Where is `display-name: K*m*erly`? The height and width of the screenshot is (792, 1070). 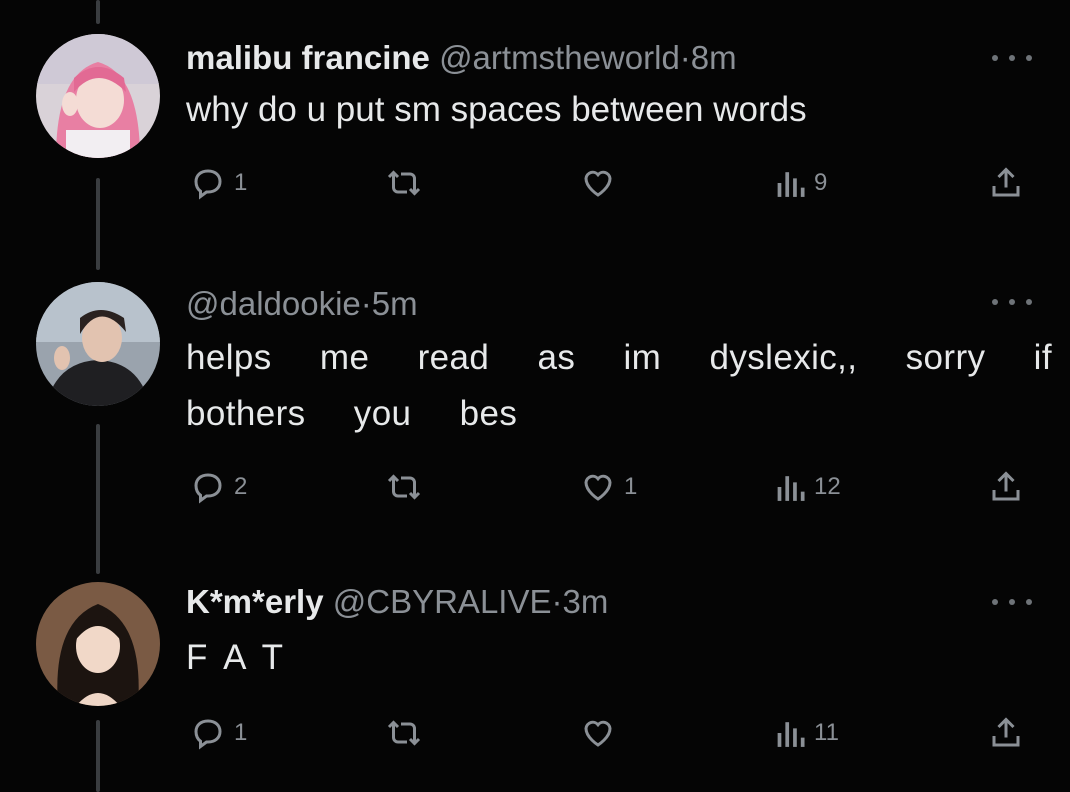 display-name: K*m*erly is located at coordinates (255, 601).